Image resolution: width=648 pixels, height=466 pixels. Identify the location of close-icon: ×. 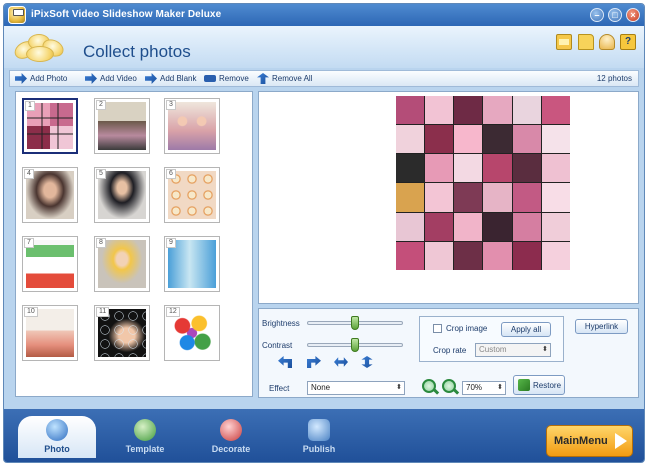
(633, 15).